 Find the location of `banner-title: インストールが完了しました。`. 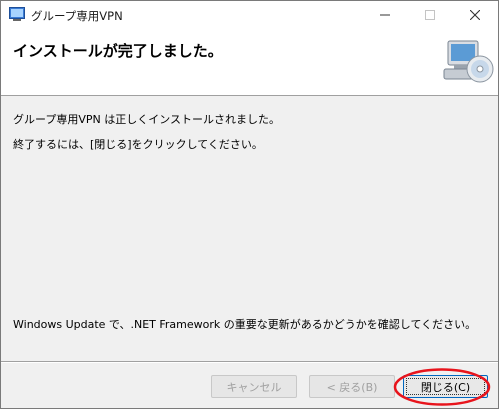

banner-title: インストールが完了しました。 is located at coordinates (118, 51).